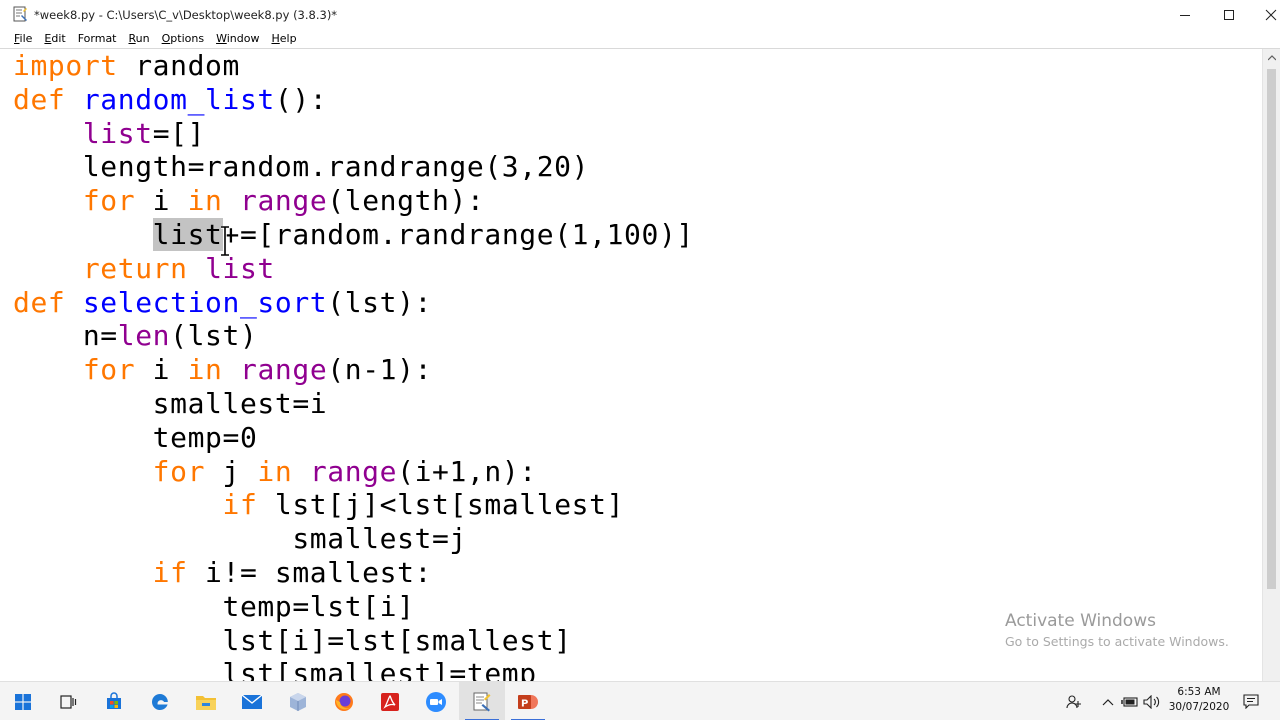  What do you see at coordinates (353, 234) in the screenshot?
I see `code-line: list+=[random.randrange(1,100)]` at bounding box center [353, 234].